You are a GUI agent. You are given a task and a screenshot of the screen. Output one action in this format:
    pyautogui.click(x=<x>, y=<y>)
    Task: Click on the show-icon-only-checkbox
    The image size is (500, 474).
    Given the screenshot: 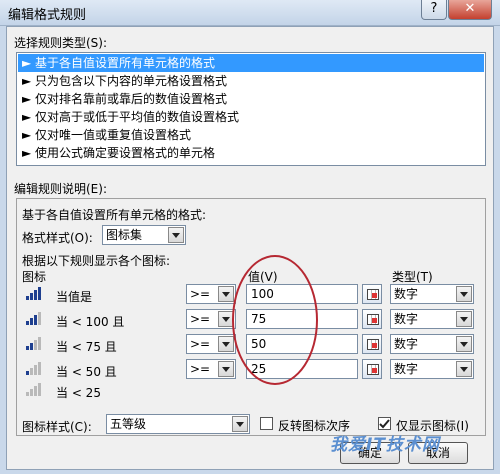 What is the action you would take?
    pyautogui.click(x=384, y=423)
    